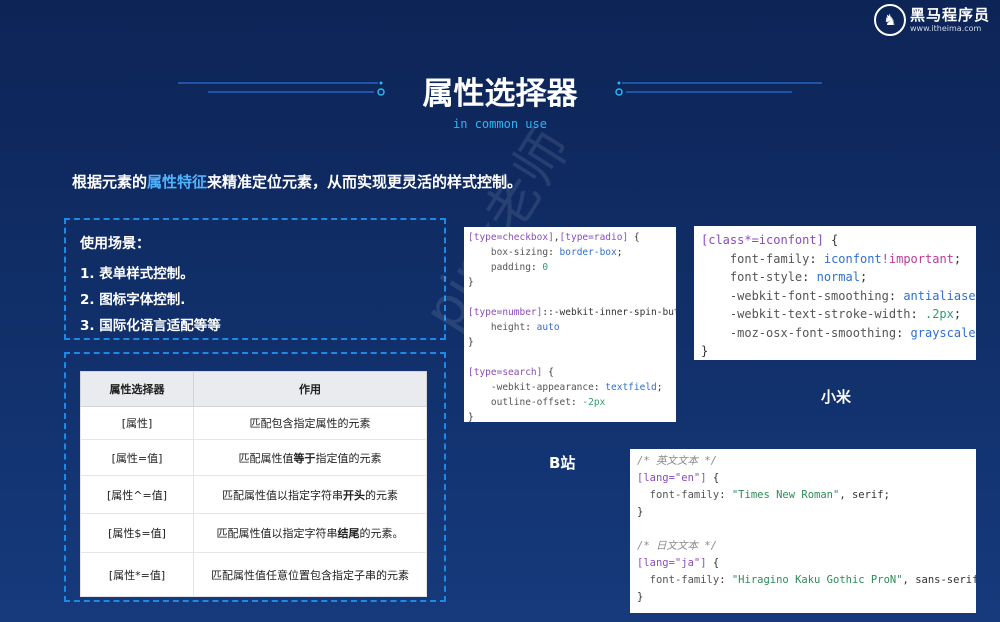 The width and height of the screenshot is (1000, 622). I want to click on table-row: [属性*=值] 匹配属性值任意位置包含指定子串的元素, so click(253, 574).